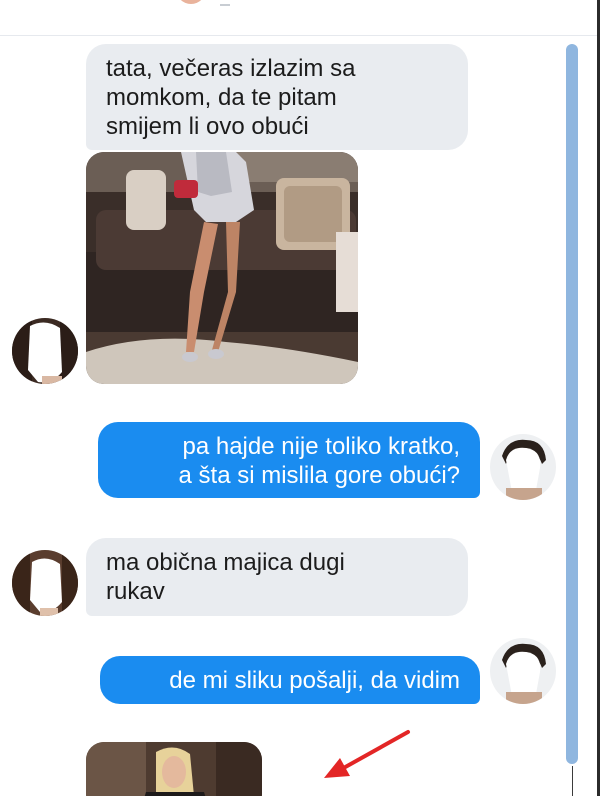 Image resolution: width=600 pixels, height=796 pixels. What do you see at coordinates (319, 475) in the screenshot?
I see `message-text-line: a šta si mislila gore obući?` at bounding box center [319, 475].